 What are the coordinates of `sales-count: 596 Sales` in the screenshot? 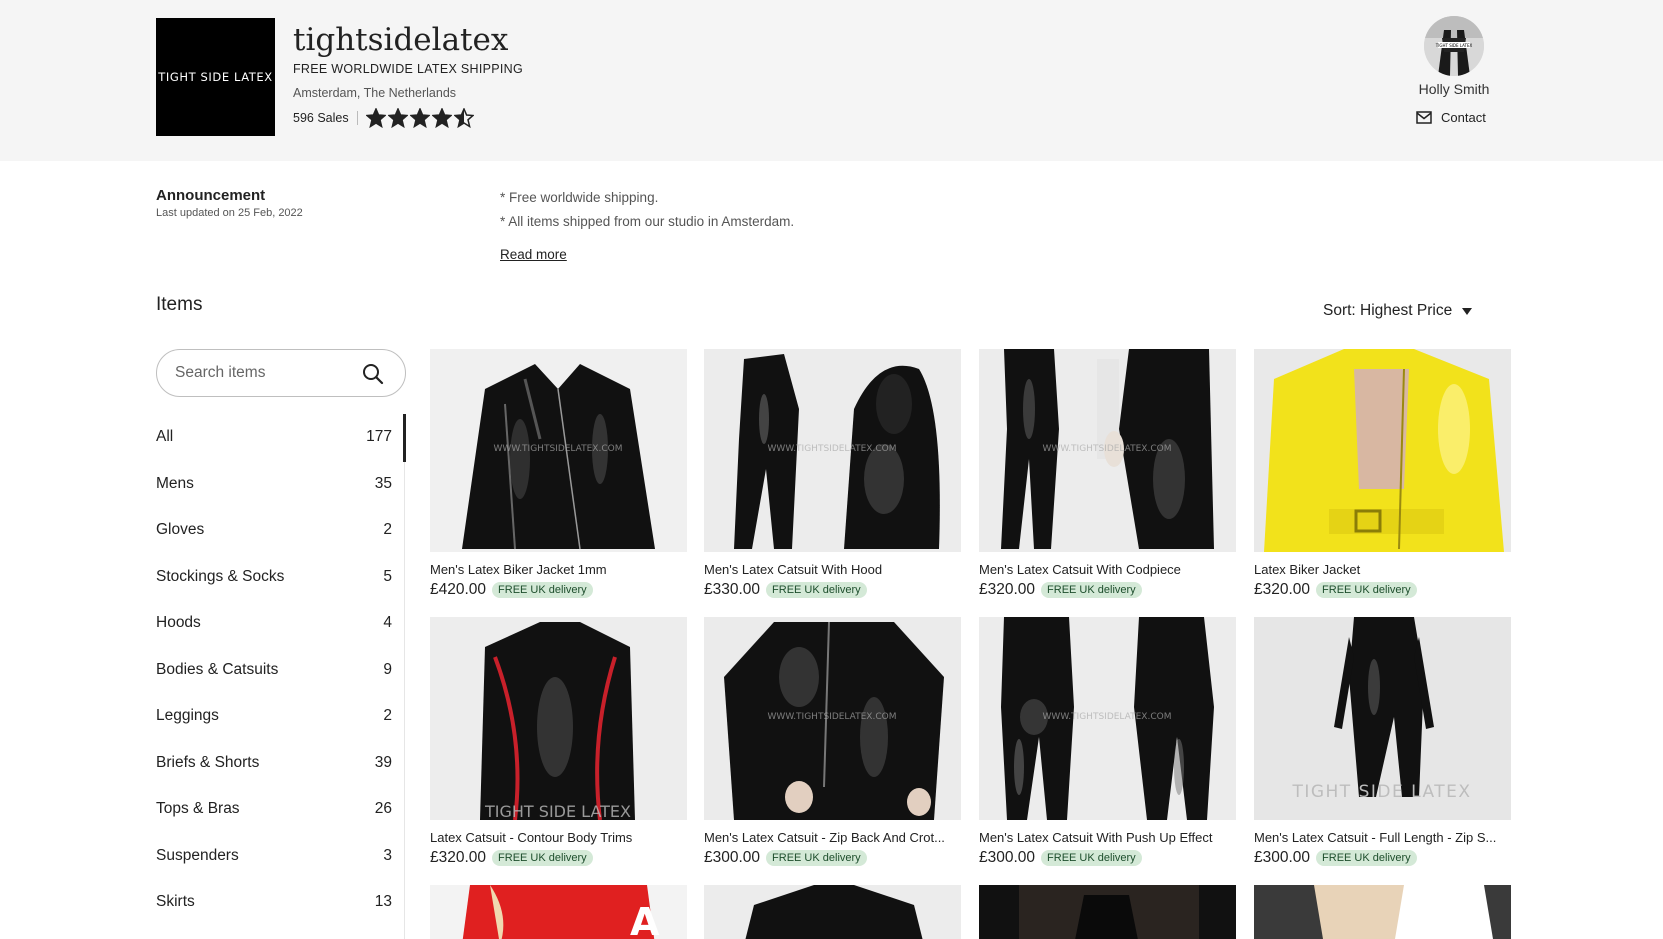 It's located at (321, 118).